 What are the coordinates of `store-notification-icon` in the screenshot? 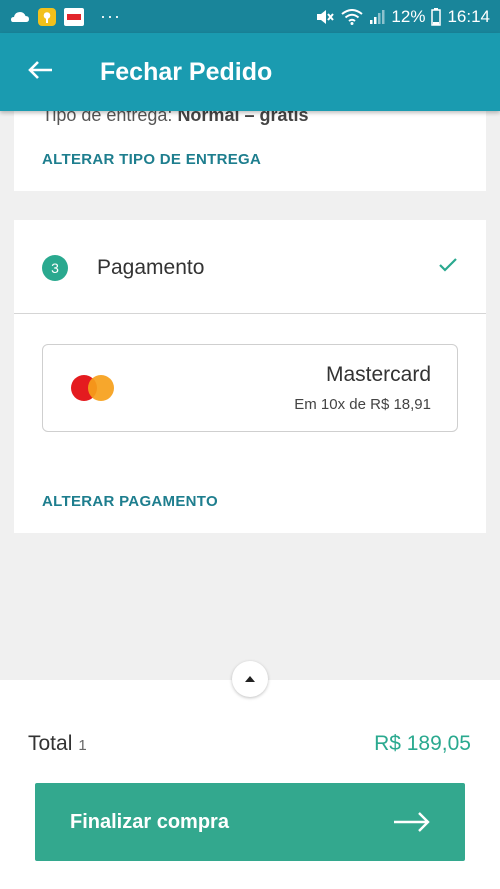 It's located at (74, 16).